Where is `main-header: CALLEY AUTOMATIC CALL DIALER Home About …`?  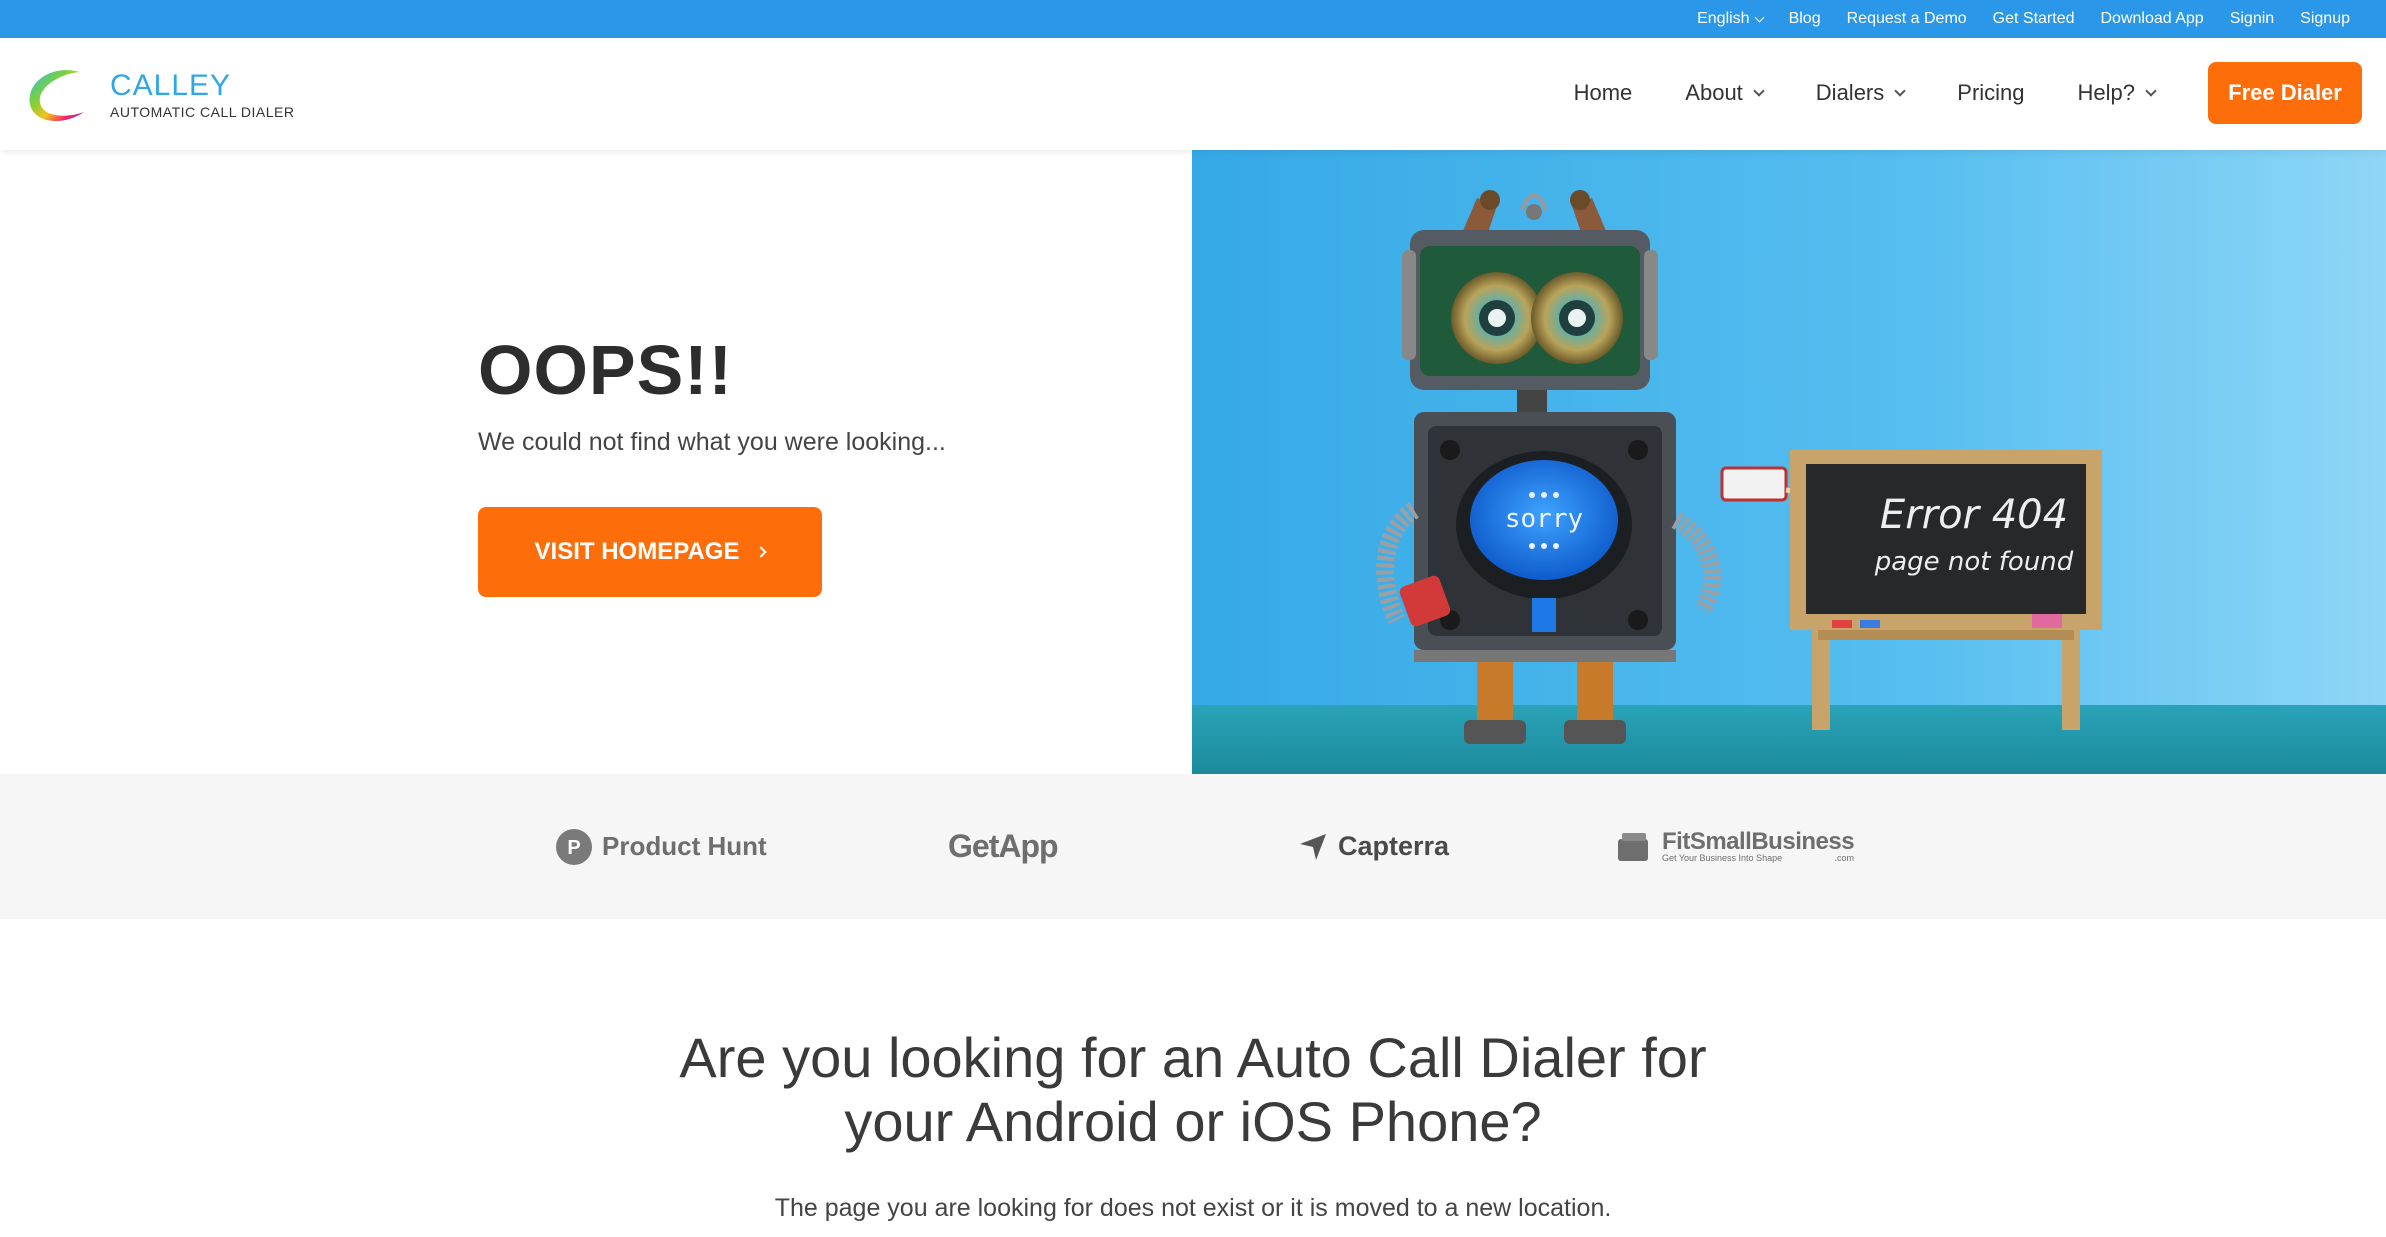 main-header: CALLEY AUTOMATIC CALL DIALER Home About … is located at coordinates (1193, 94).